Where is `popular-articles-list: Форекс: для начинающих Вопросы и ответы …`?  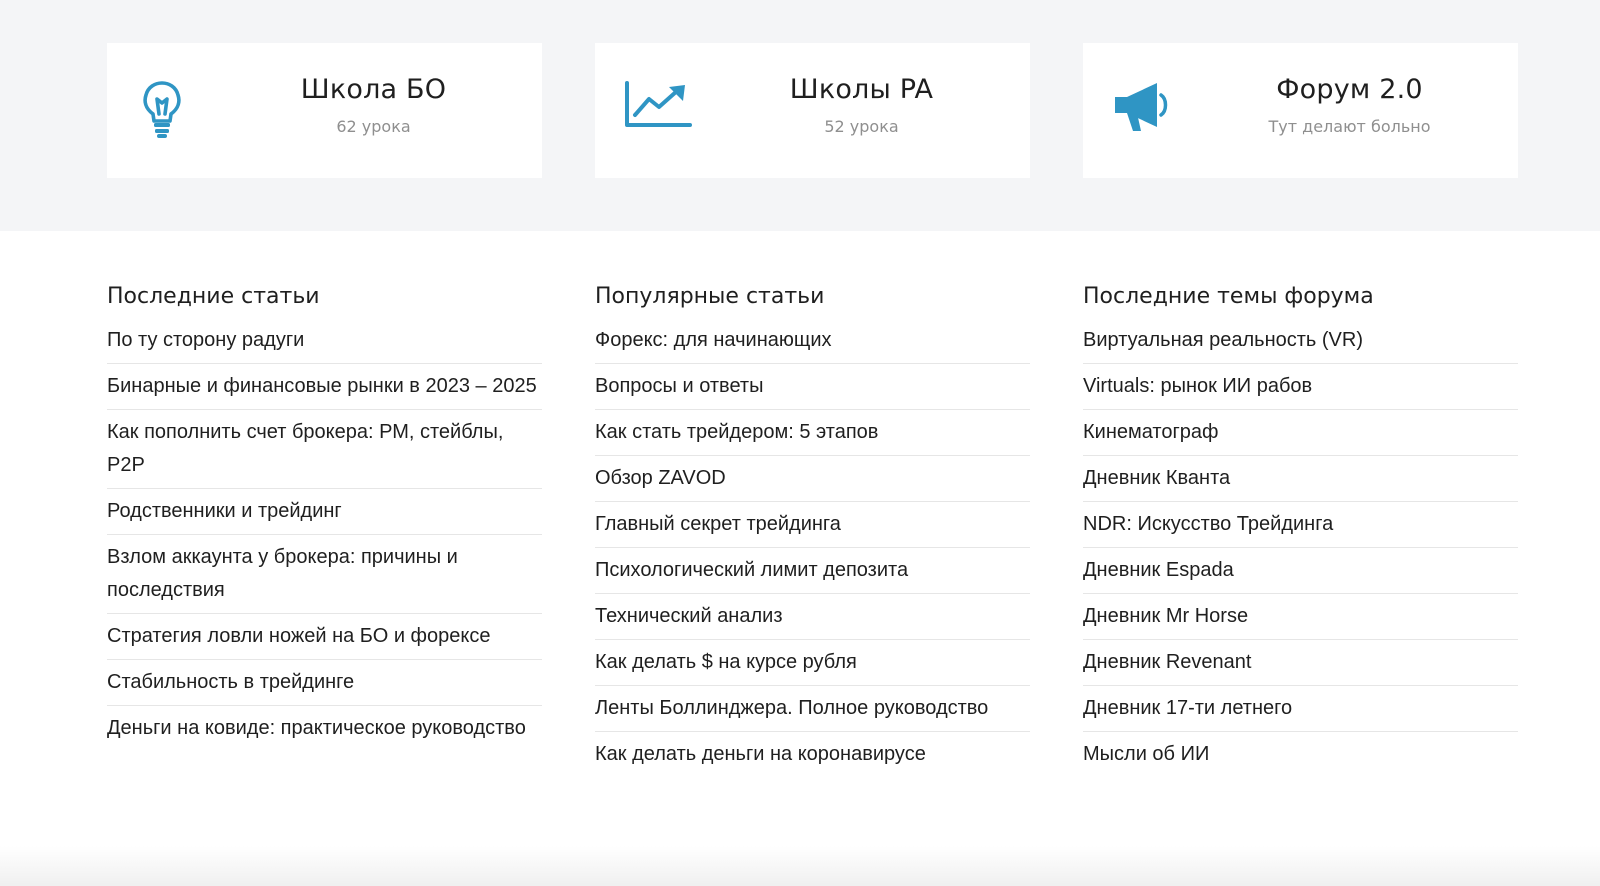
popular-articles-list: Форекс: для начинающих Вопросы и ответы … is located at coordinates (812, 547).